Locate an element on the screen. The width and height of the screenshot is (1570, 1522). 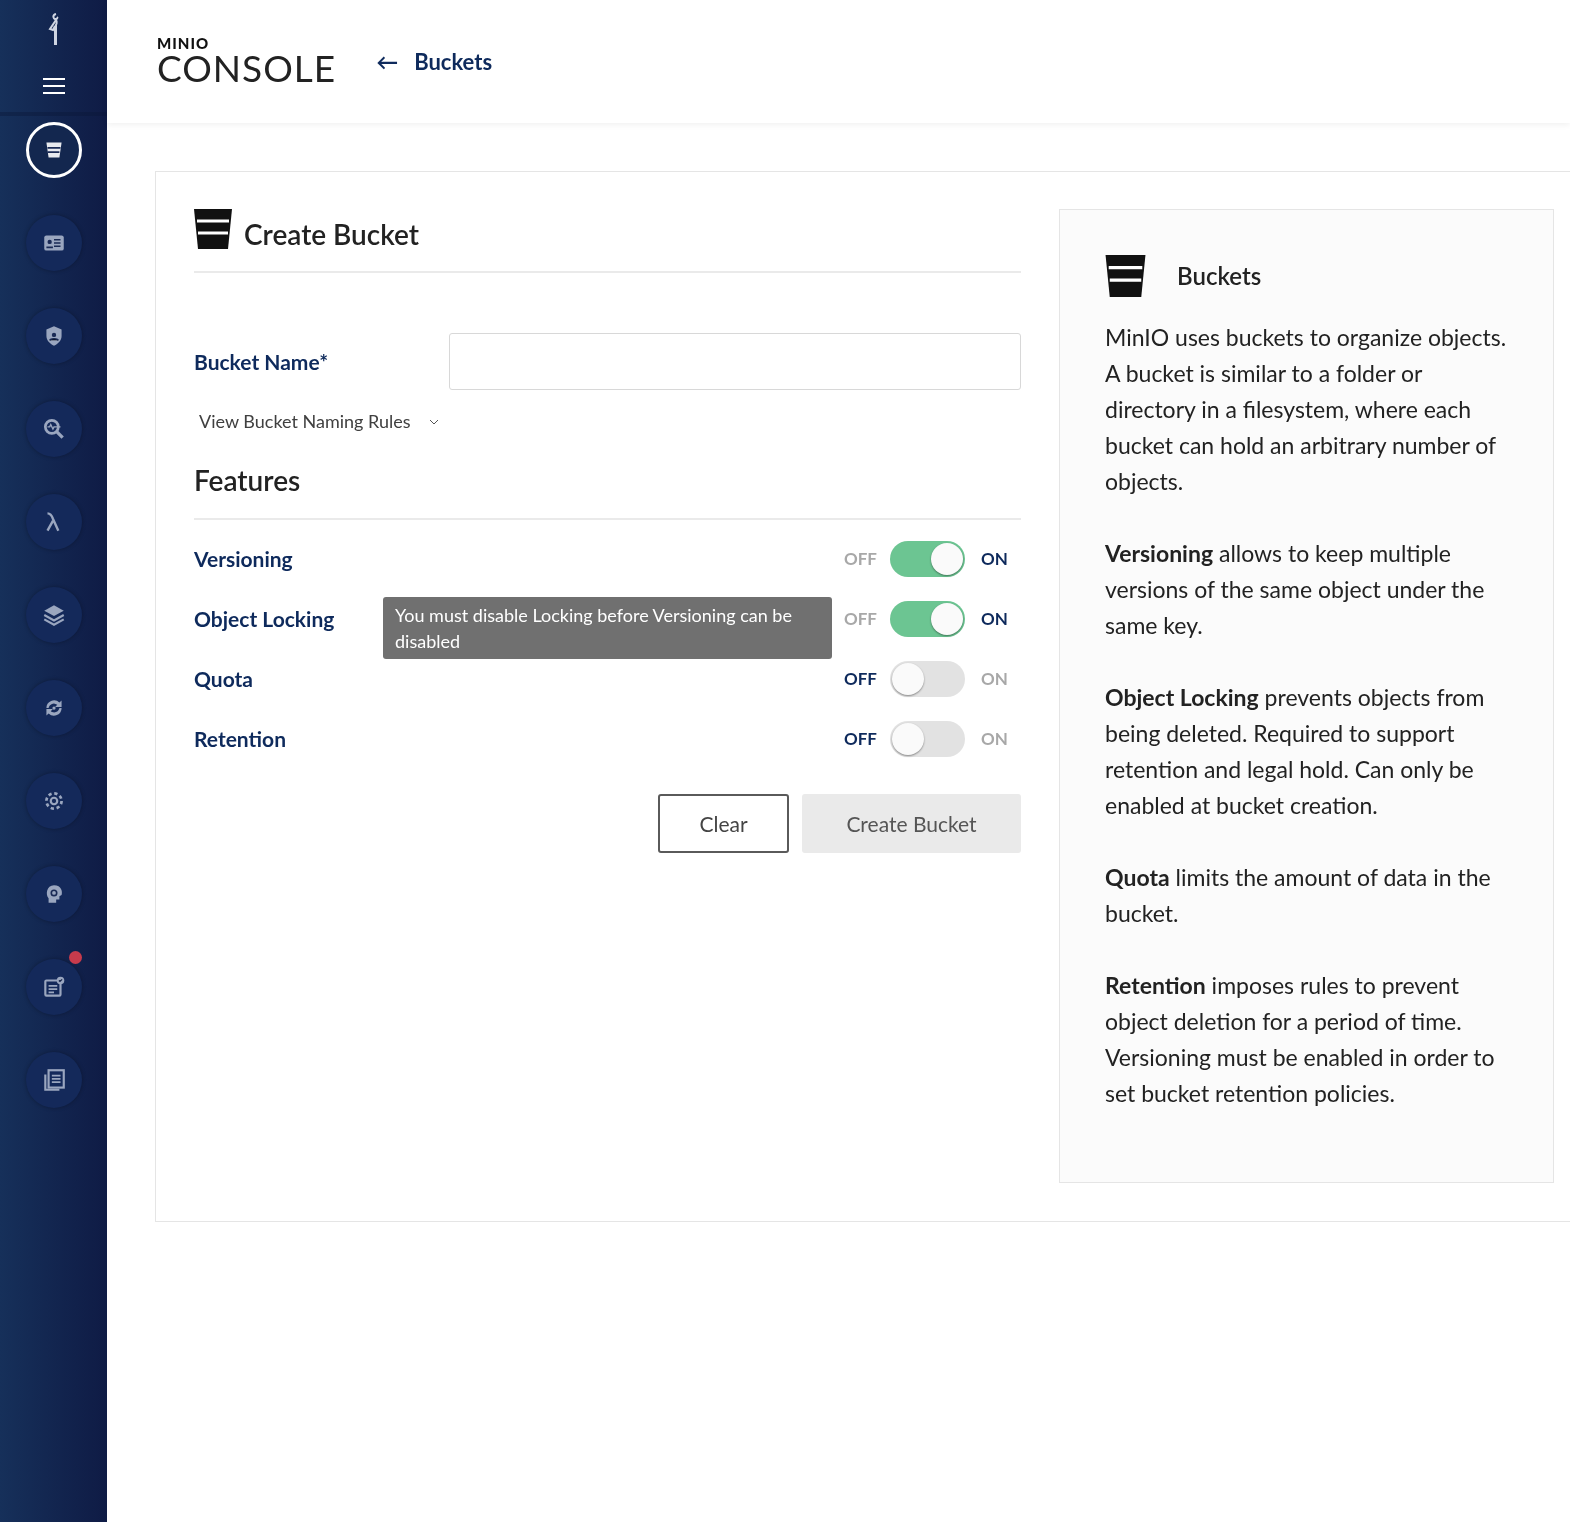
feature-label: Quota is located at coordinates (223, 679).